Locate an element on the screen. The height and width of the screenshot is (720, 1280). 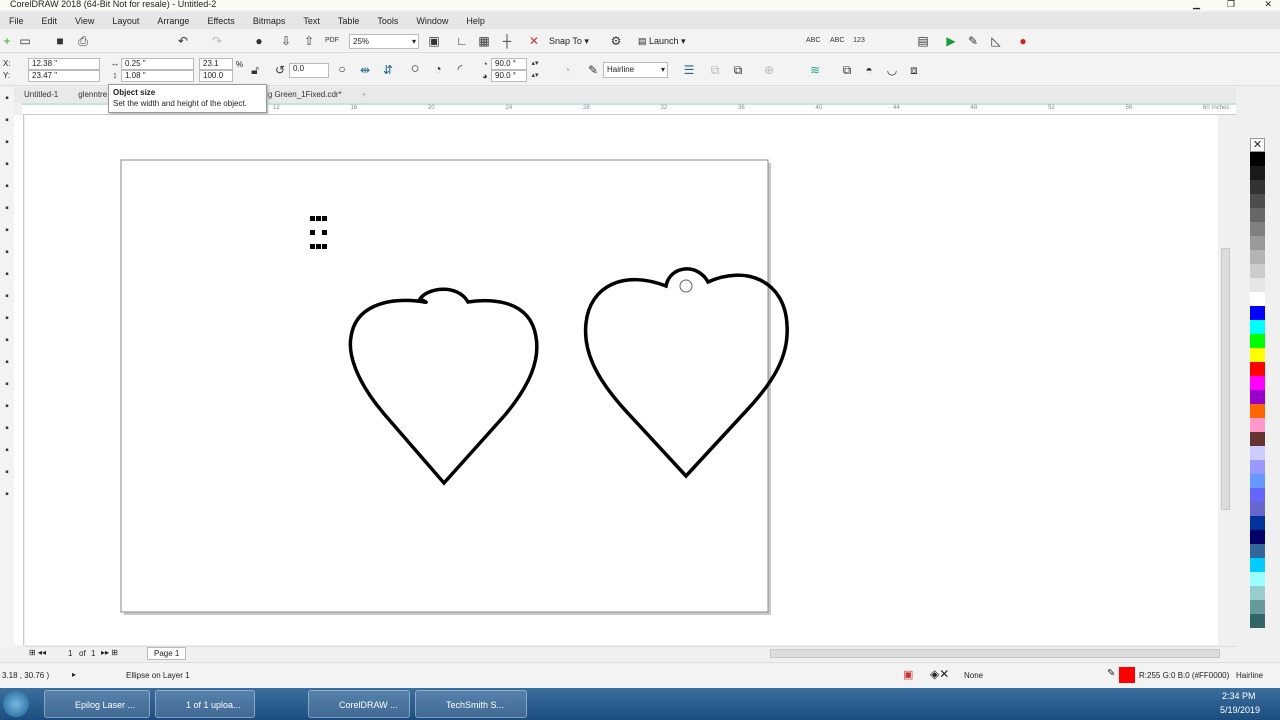
no-color-swatch: ✕ is located at coordinates (1257, 145).